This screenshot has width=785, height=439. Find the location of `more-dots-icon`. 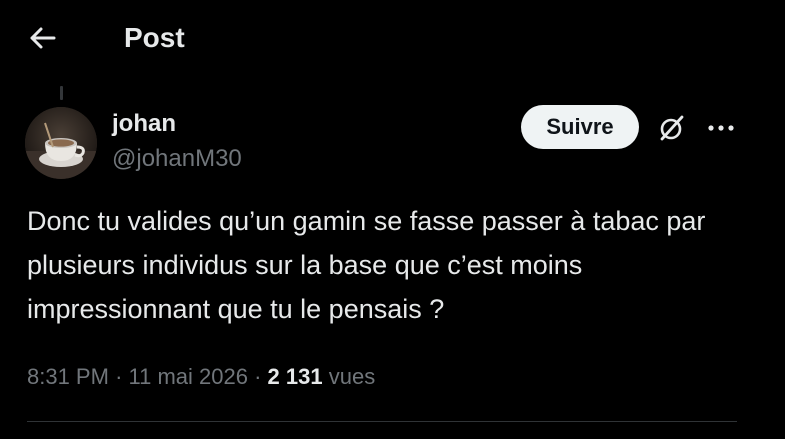

more-dots-icon is located at coordinates (721, 128).